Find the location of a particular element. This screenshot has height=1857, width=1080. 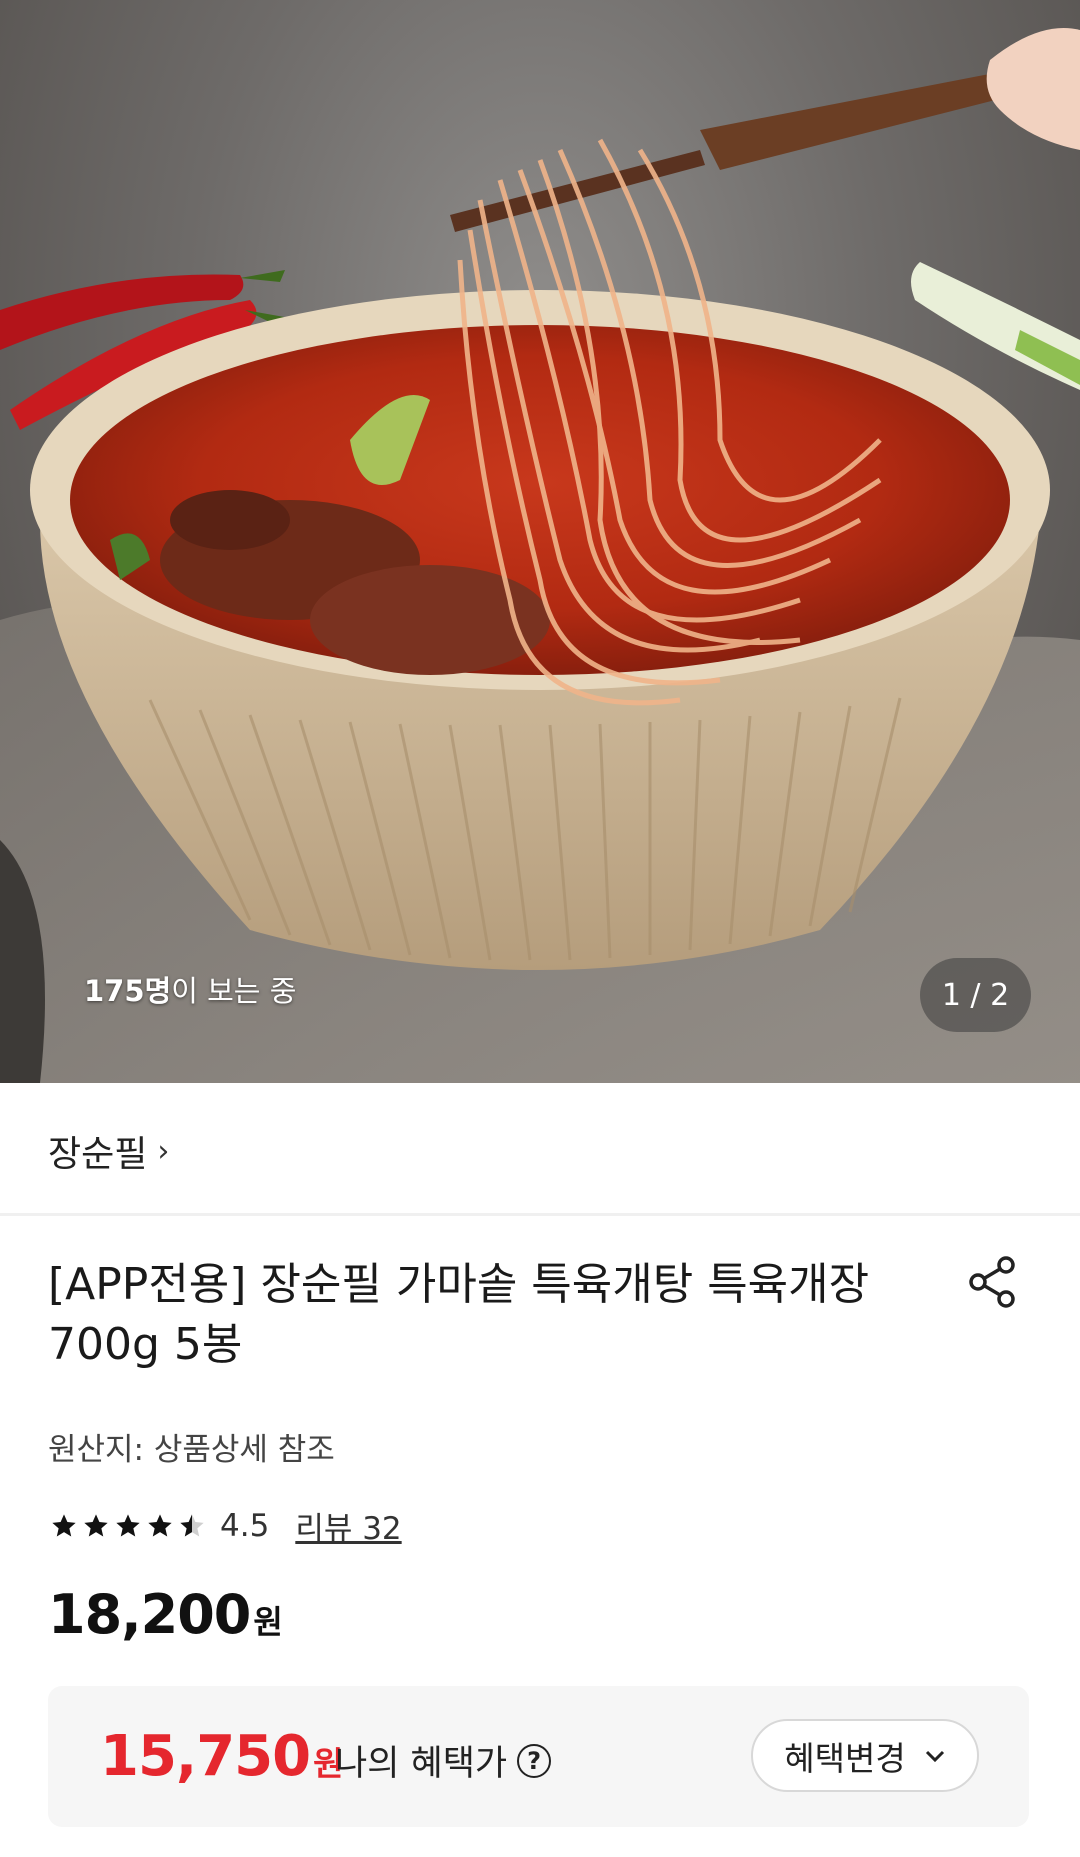

benefit-label-row: 나의 혜택가 ? is located at coordinates (443, 1760).